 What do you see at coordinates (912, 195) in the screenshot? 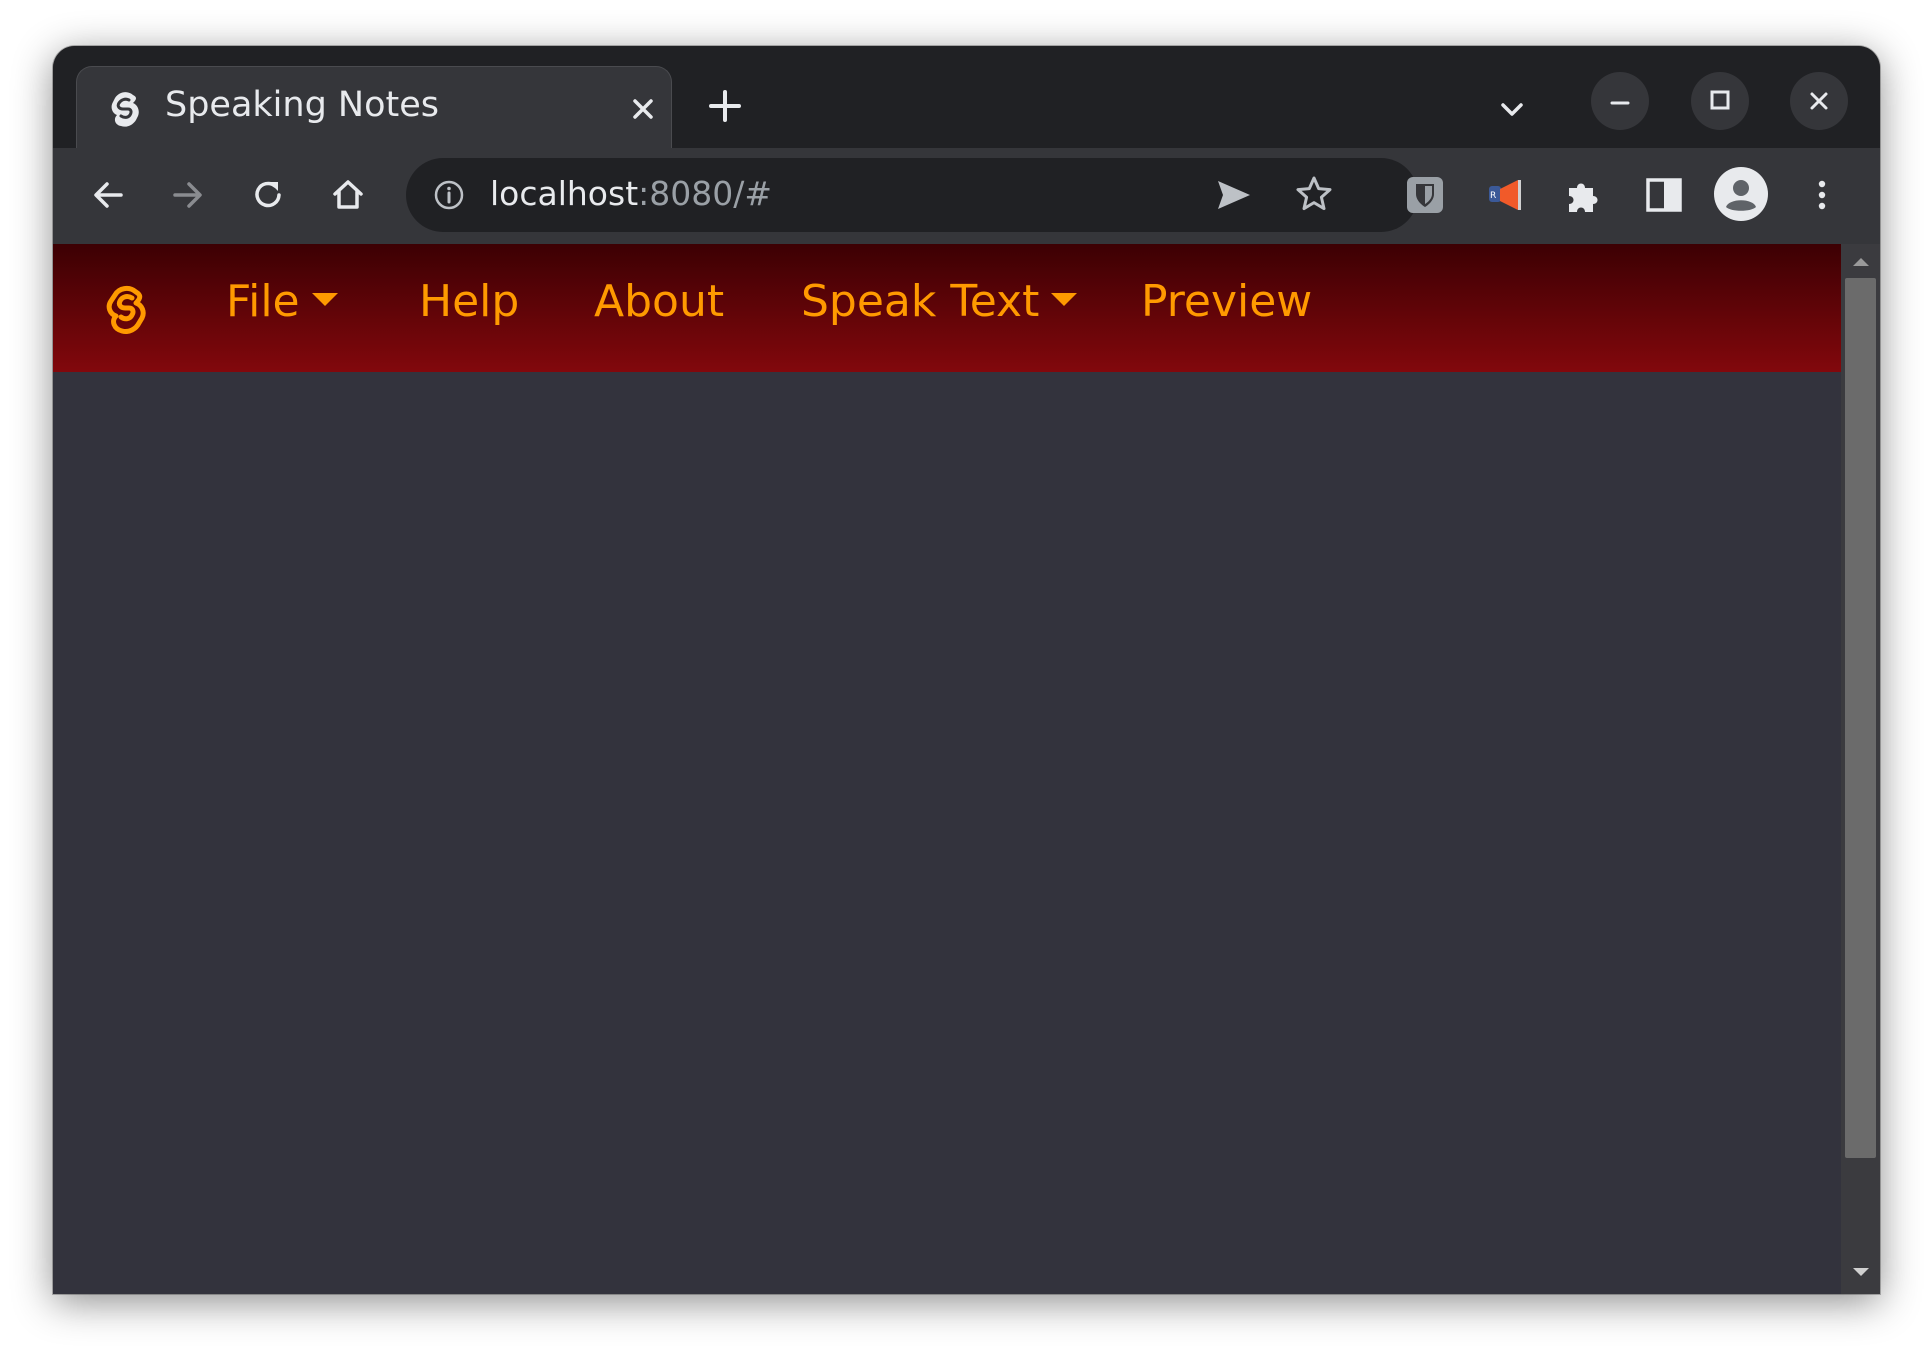
I see `address-bar: localhost:8080/#` at bounding box center [912, 195].